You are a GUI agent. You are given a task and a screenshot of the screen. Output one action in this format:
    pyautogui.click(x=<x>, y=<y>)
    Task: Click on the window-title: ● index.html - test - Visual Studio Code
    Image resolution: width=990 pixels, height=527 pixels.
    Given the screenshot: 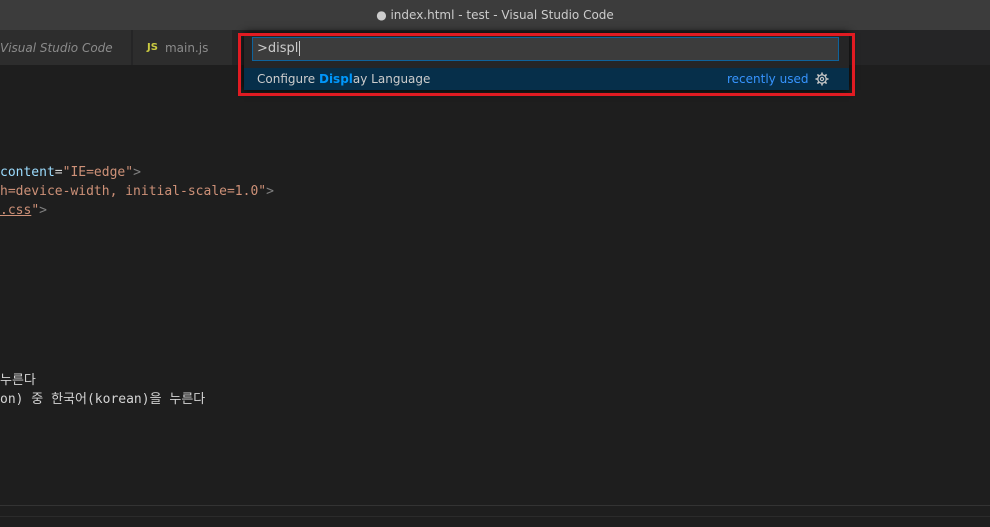 What is the action you would take?
    pyautogui.click(x=495, y=15)
    